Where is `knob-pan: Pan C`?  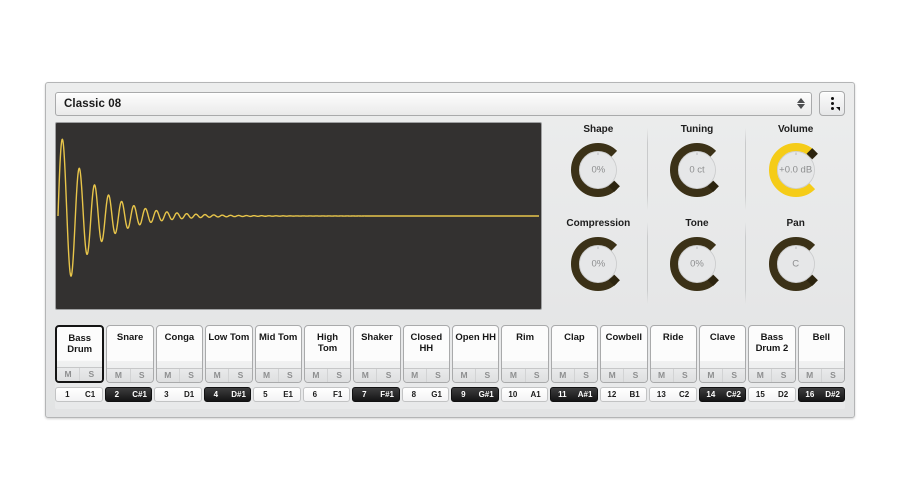 knob-pan: Pan C is located at coordinates (795, 263).